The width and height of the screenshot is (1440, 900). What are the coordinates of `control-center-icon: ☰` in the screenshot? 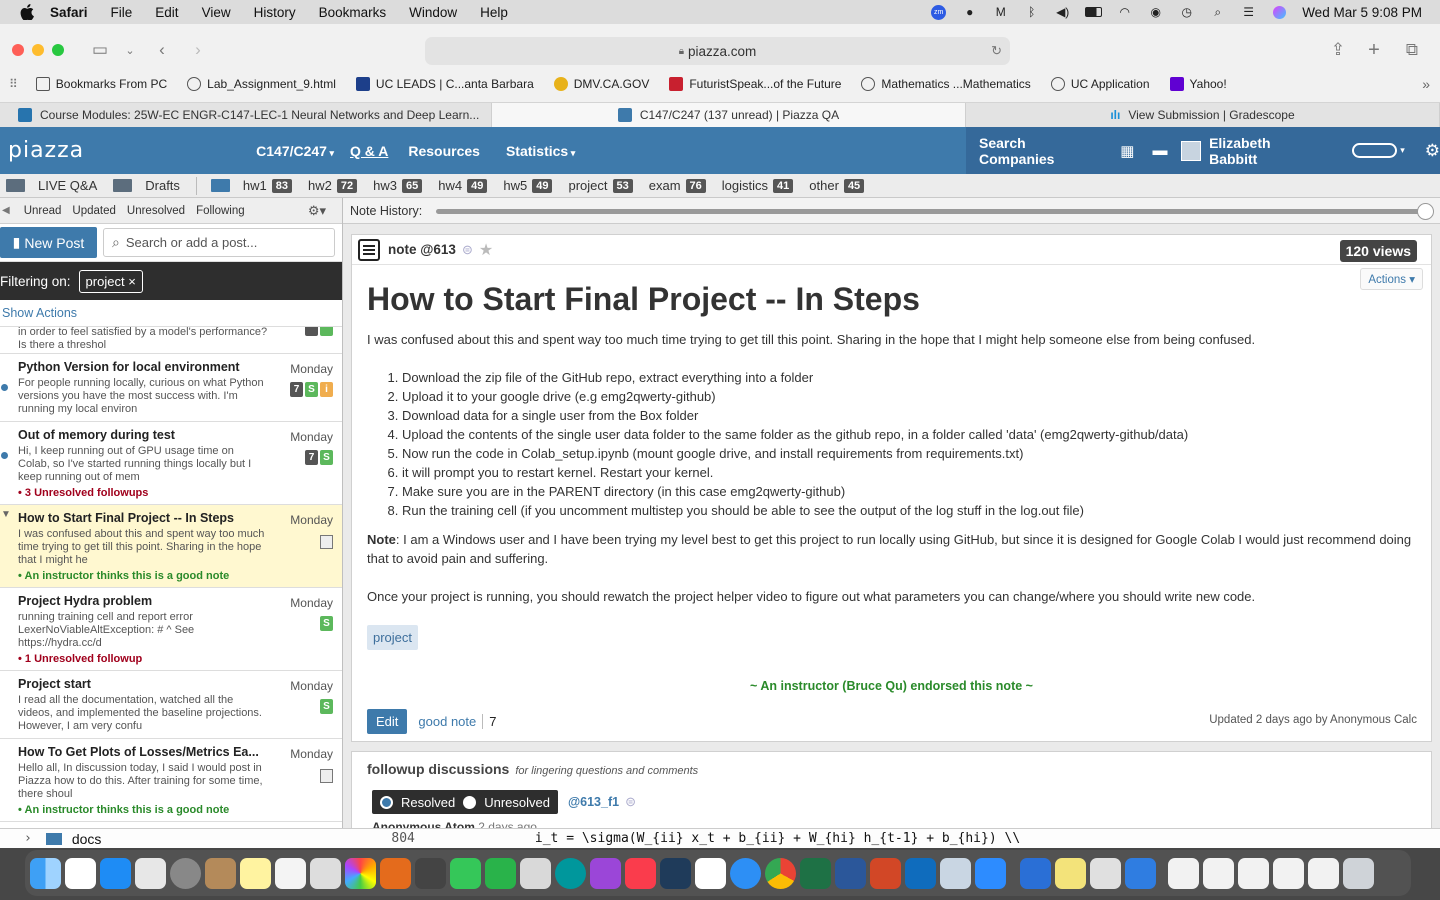 It's located at (1248, 12).